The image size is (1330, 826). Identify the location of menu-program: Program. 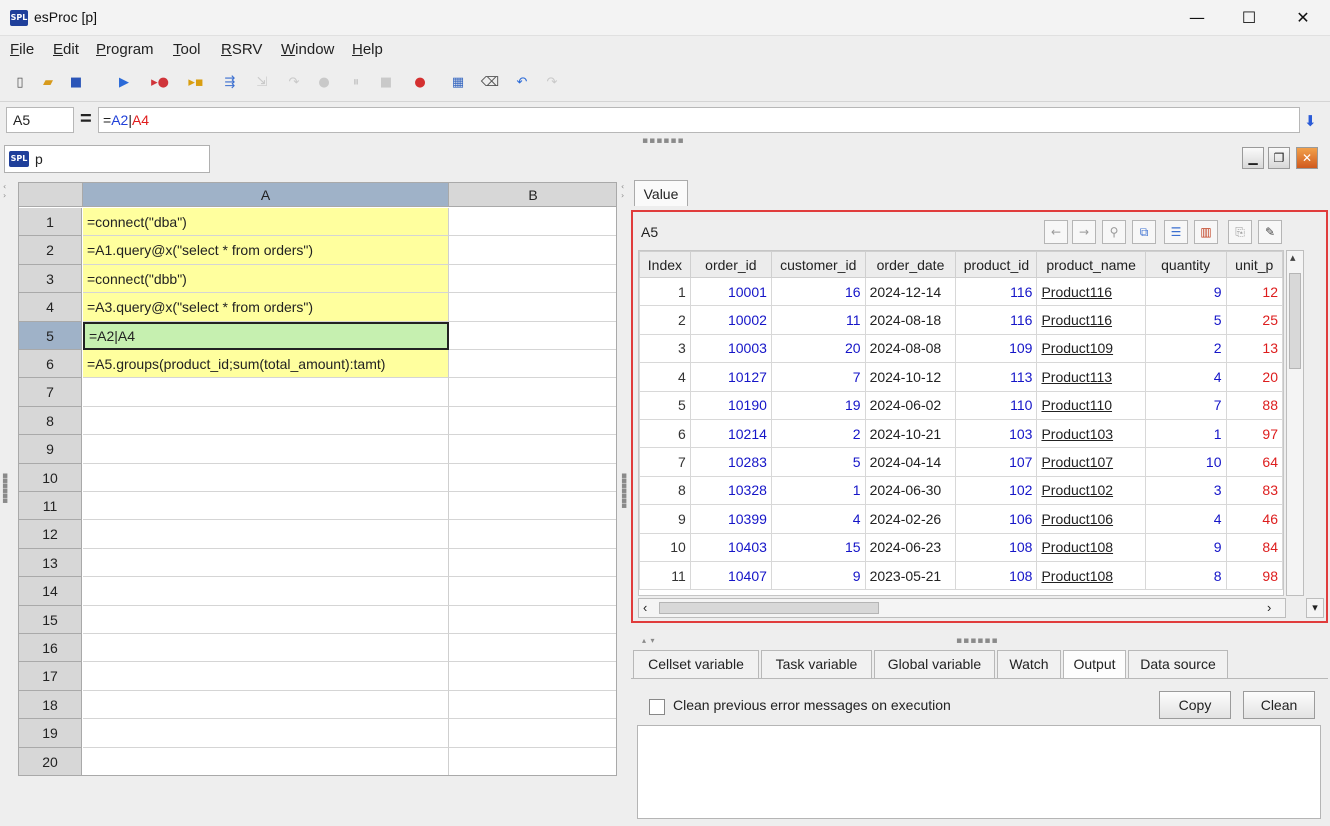
(125, 49).